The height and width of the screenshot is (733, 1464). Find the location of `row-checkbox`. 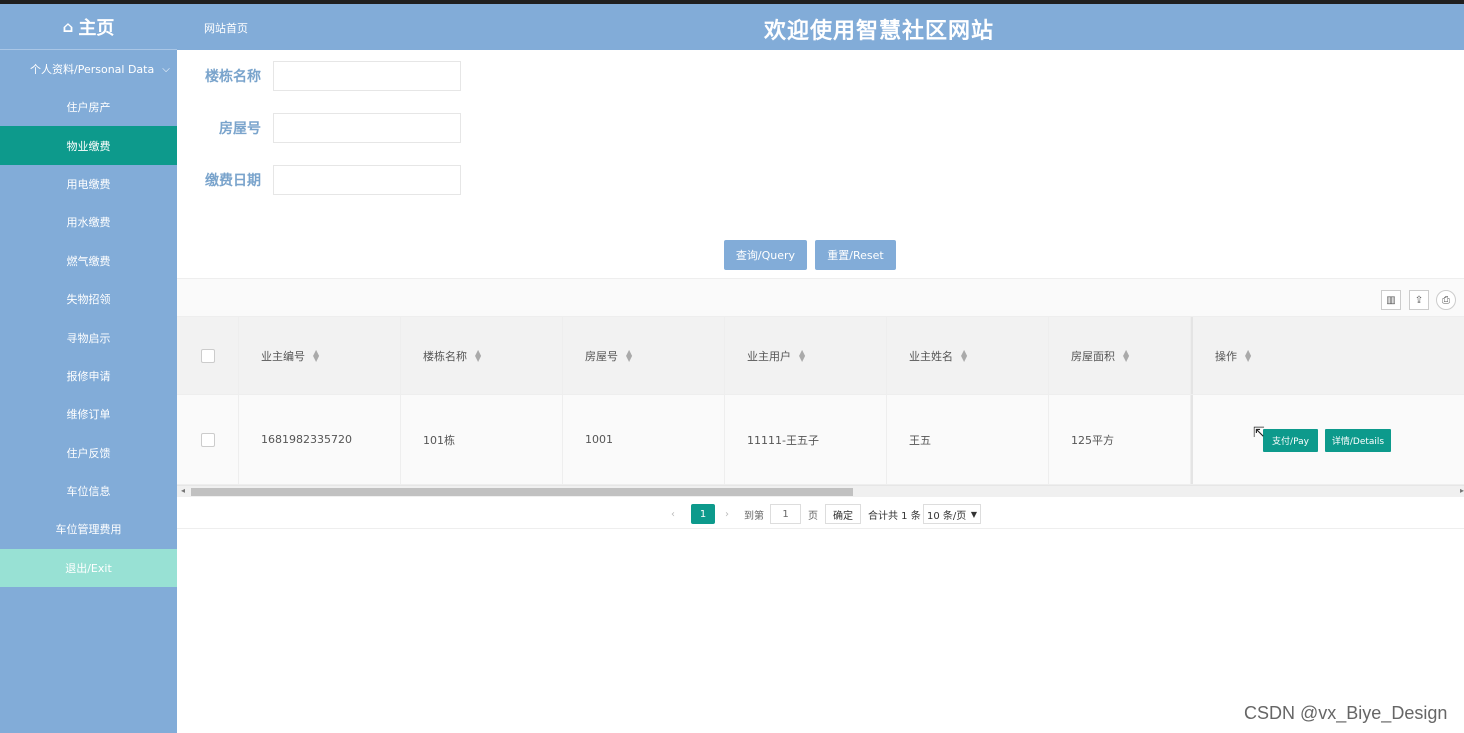

row-checkbox is located at coordinates (207, 439).